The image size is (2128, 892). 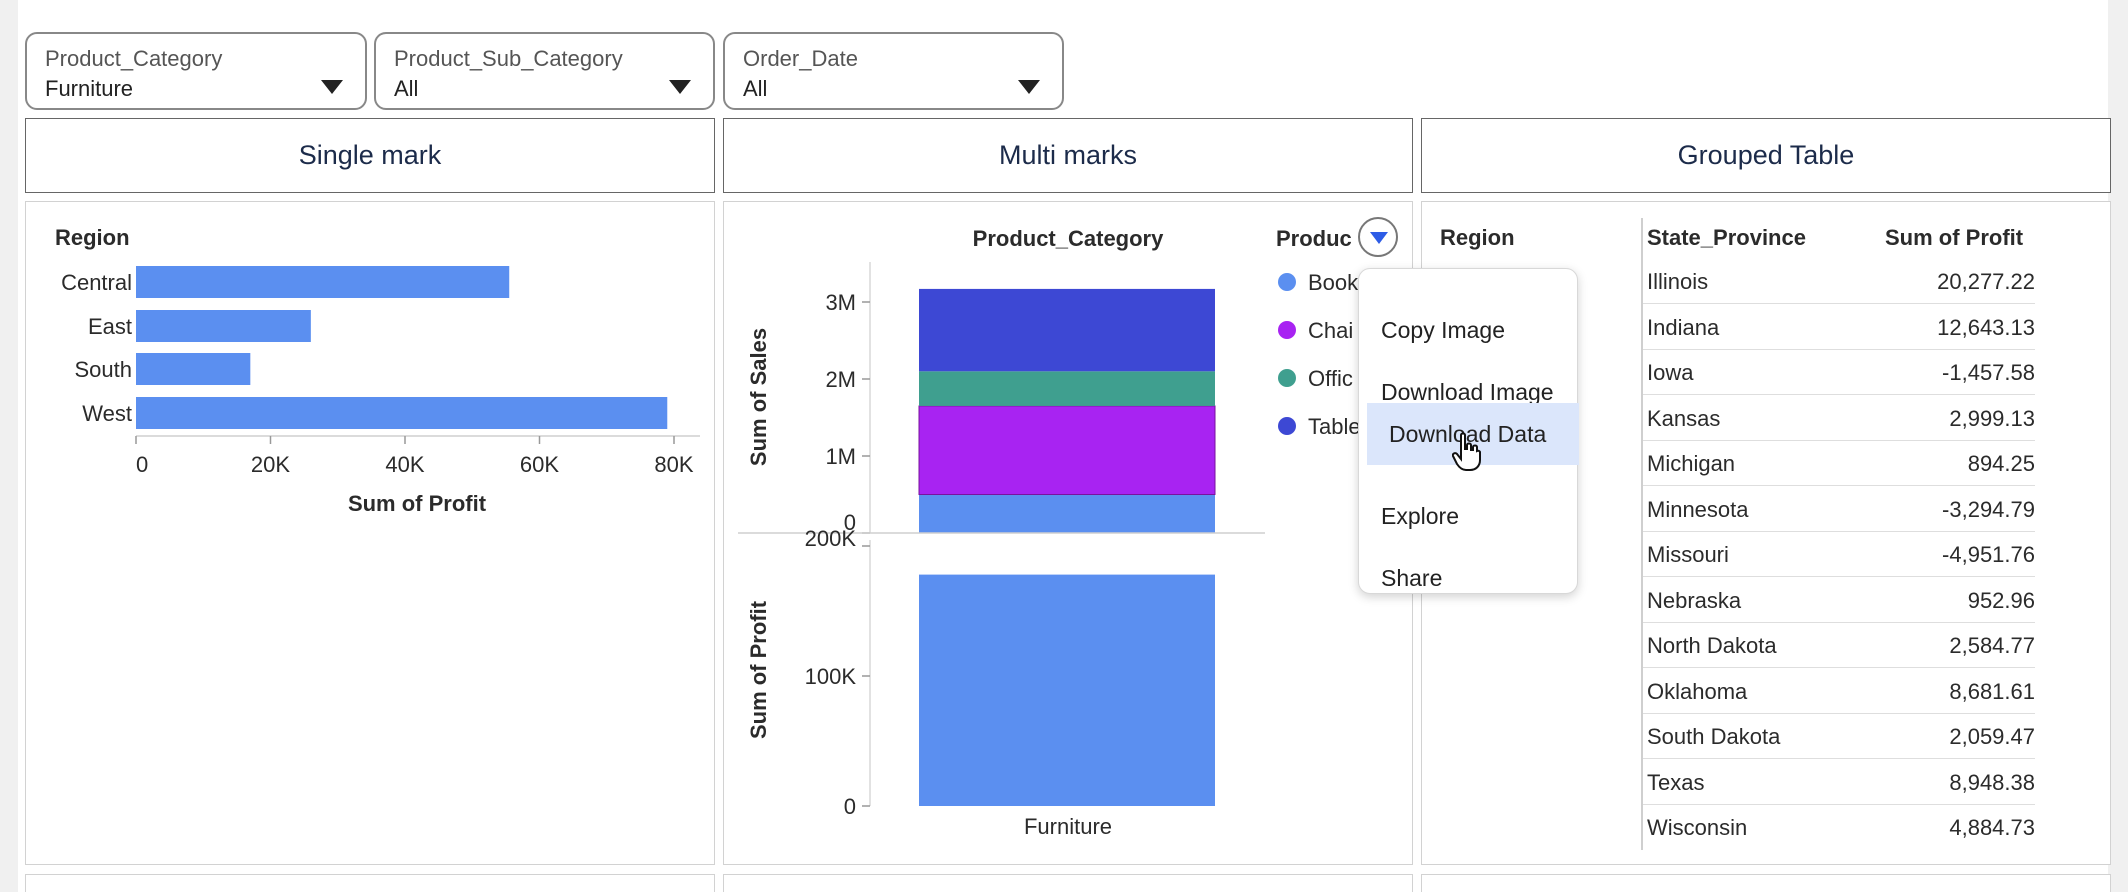 What do you see at coordinates (1067, 450) in the screenshot?
I see `stack-segment-chai` at bounding box center [1067, 450].